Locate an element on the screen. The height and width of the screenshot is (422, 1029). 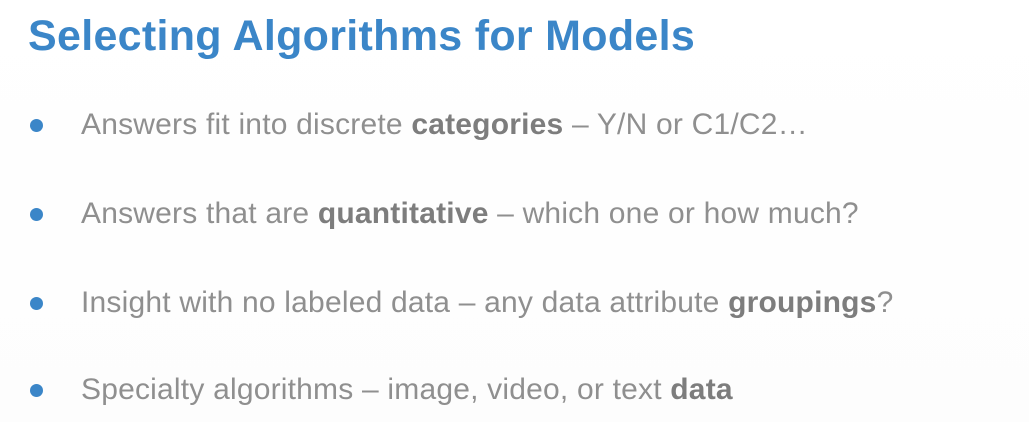
bullet-keyword: data is located at coordinates (701, 389).